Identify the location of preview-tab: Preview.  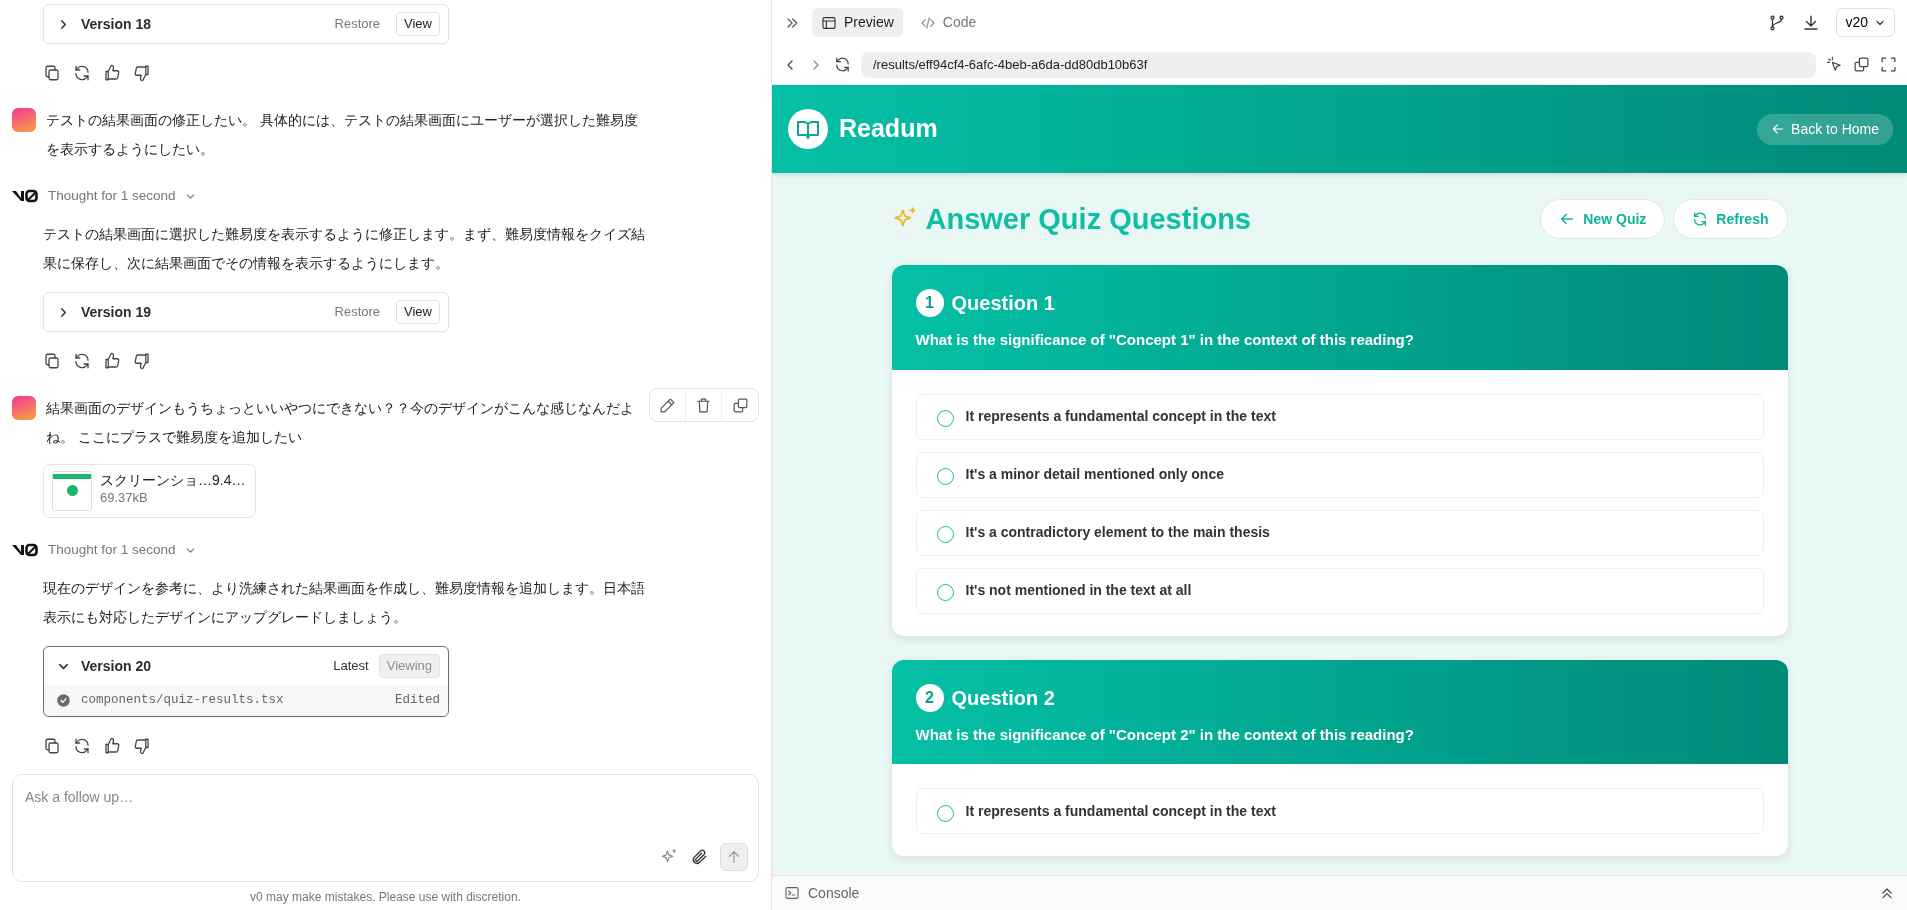
(857, 22).